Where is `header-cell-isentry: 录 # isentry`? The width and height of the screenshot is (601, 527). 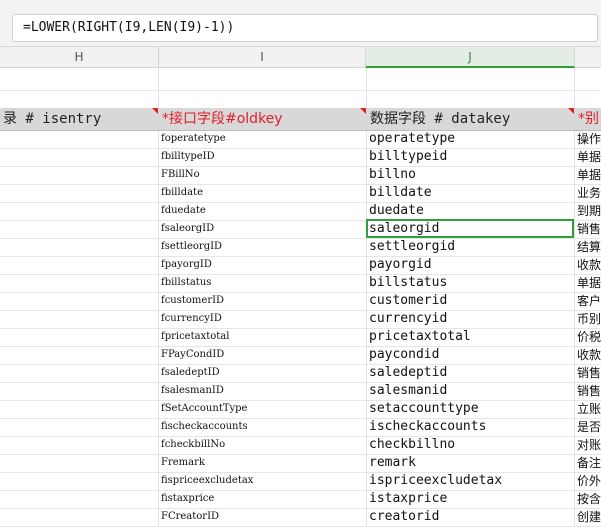 header-cell-isentry: 录 # isentry is located at coordinates (79, 119).